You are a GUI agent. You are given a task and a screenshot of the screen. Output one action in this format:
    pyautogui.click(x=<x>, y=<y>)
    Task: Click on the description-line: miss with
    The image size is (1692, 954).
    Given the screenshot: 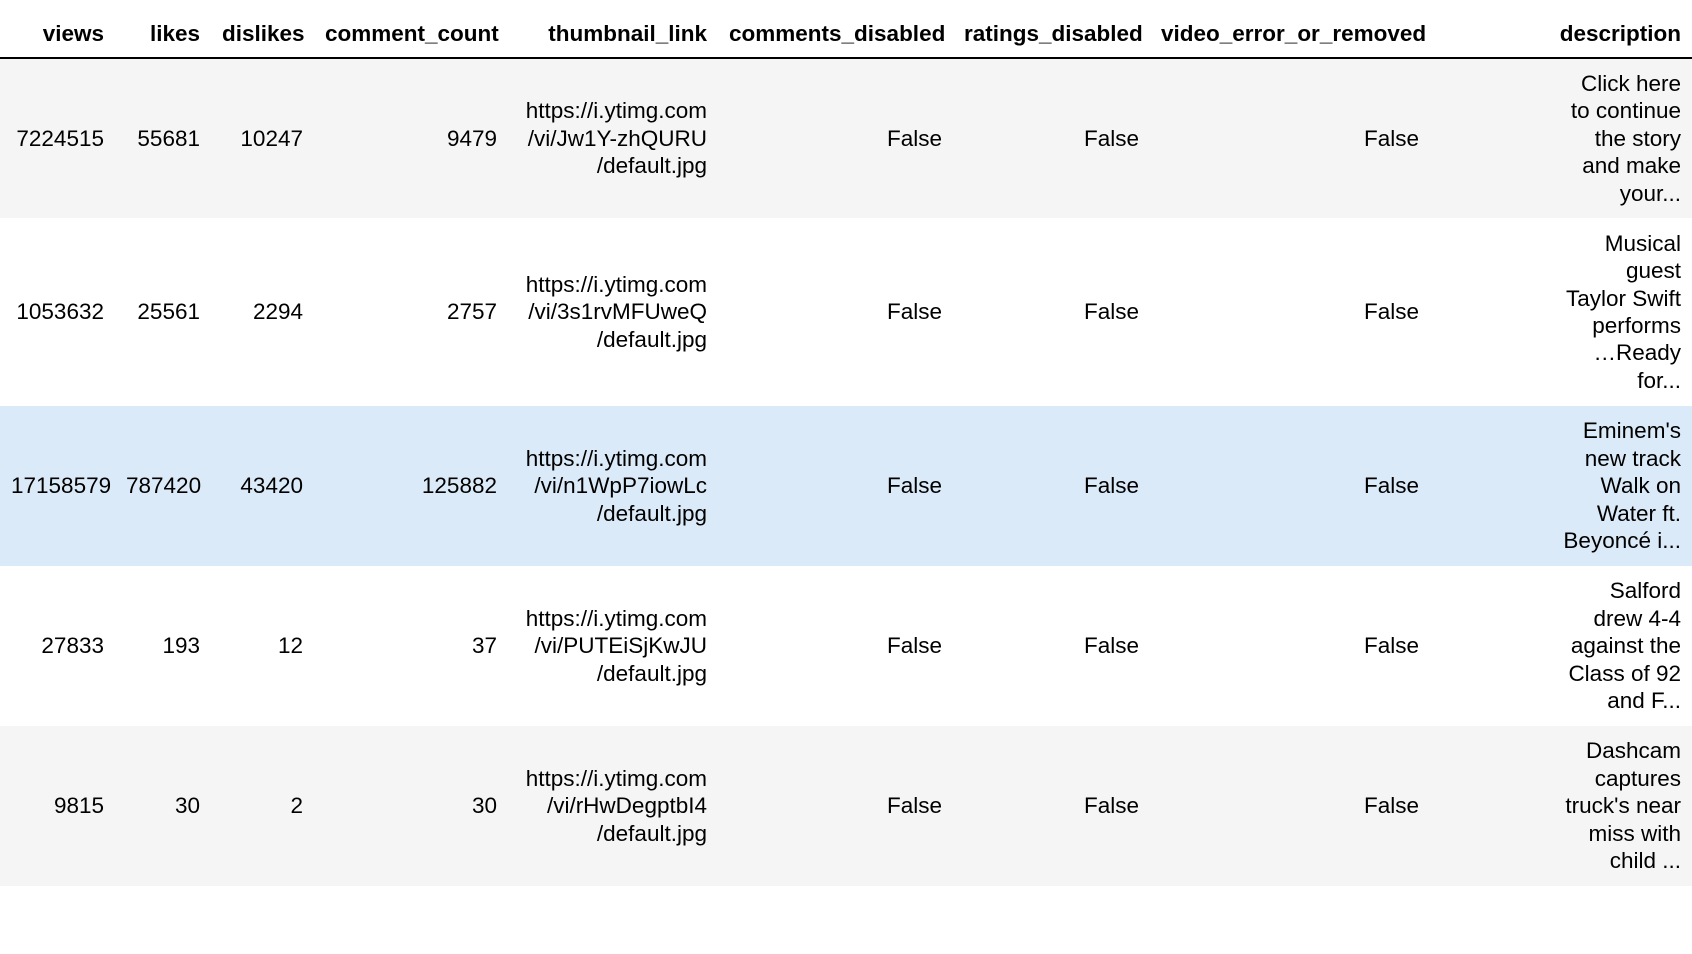 What is the action you would take?
    pyautogui.click(x=1634, y=833)
    